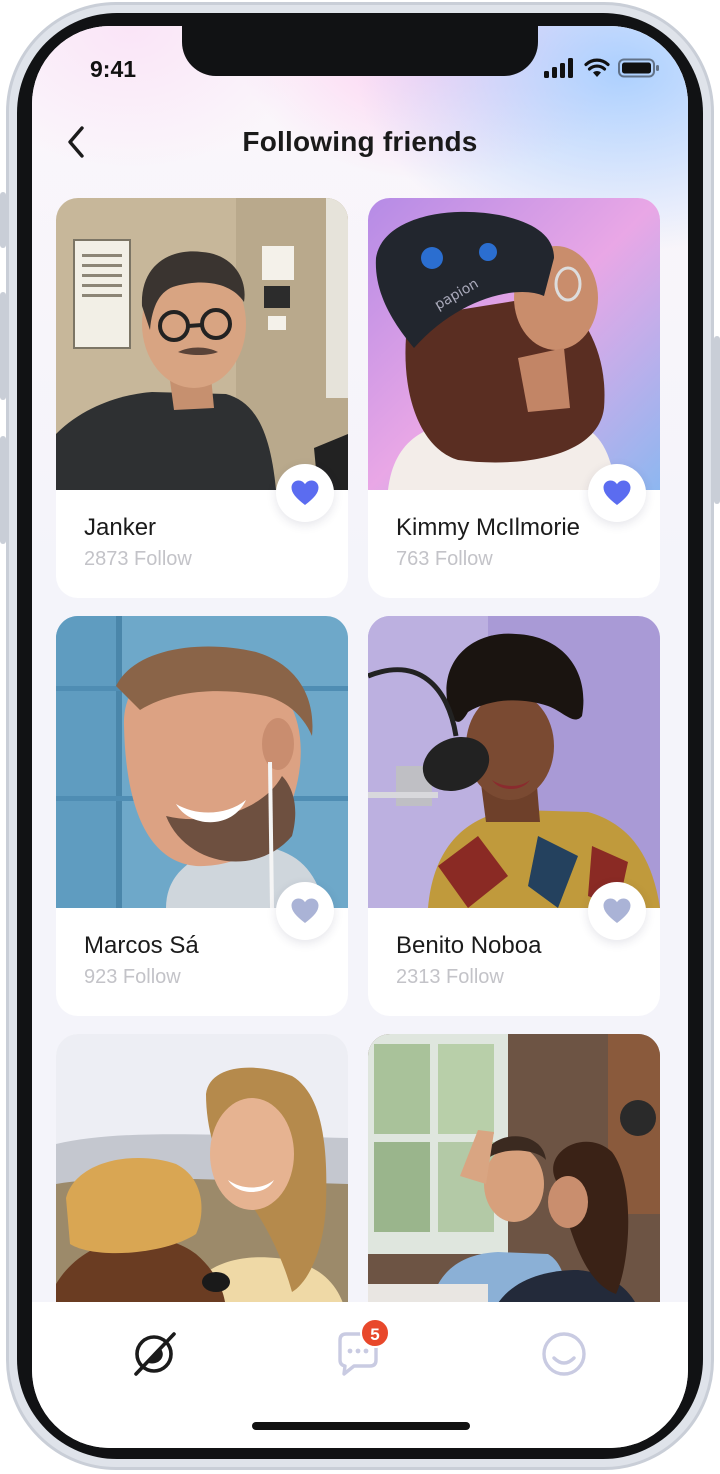  Describe the element at coordinates (488, 527) in the screenshot. I see `friend-name: Kimmy McIlmorie` at that location.